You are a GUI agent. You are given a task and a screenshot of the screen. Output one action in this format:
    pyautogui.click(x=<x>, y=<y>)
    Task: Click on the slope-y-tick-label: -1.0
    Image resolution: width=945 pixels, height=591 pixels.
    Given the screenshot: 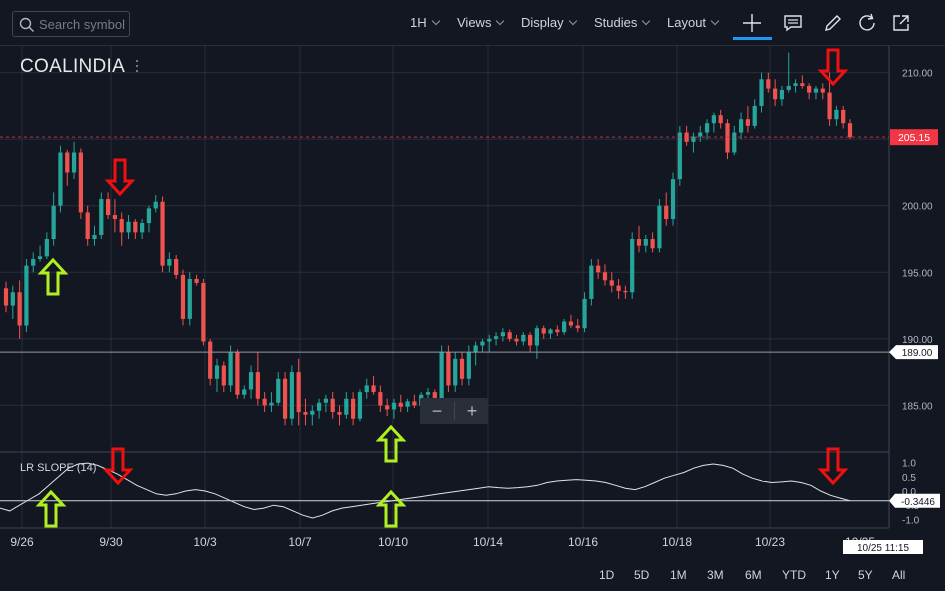 What is the action you would take?
    pyautogui.click(x=911, y=520)
    